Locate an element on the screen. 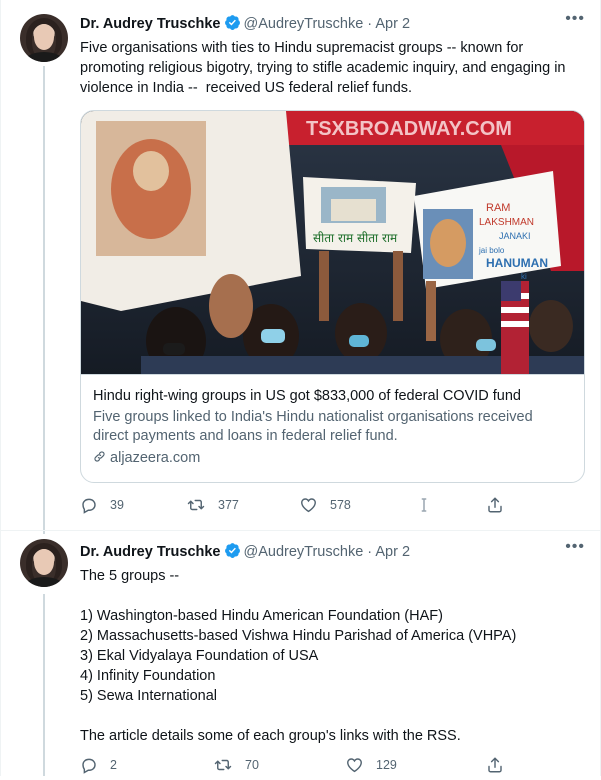  sign-right-line6: ki is located at coordinates (524, 276).